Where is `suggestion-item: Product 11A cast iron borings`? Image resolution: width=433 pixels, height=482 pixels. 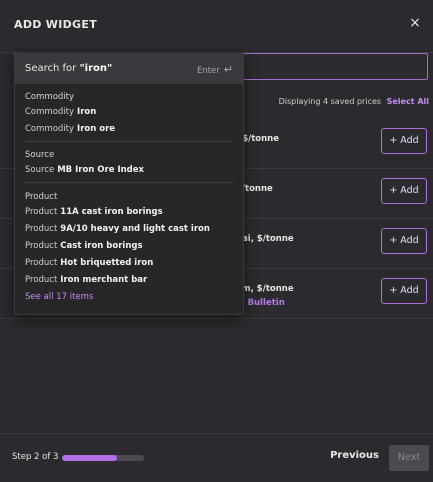 suggestion-item: Product 11A cast iron borings is located at coordinates (94, 212).